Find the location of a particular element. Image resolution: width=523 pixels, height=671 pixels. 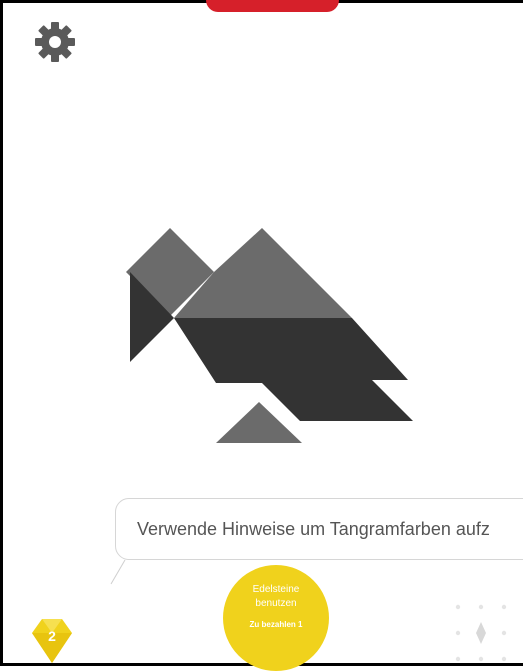

arrow-up-icon is located at coordinates (481, 633).